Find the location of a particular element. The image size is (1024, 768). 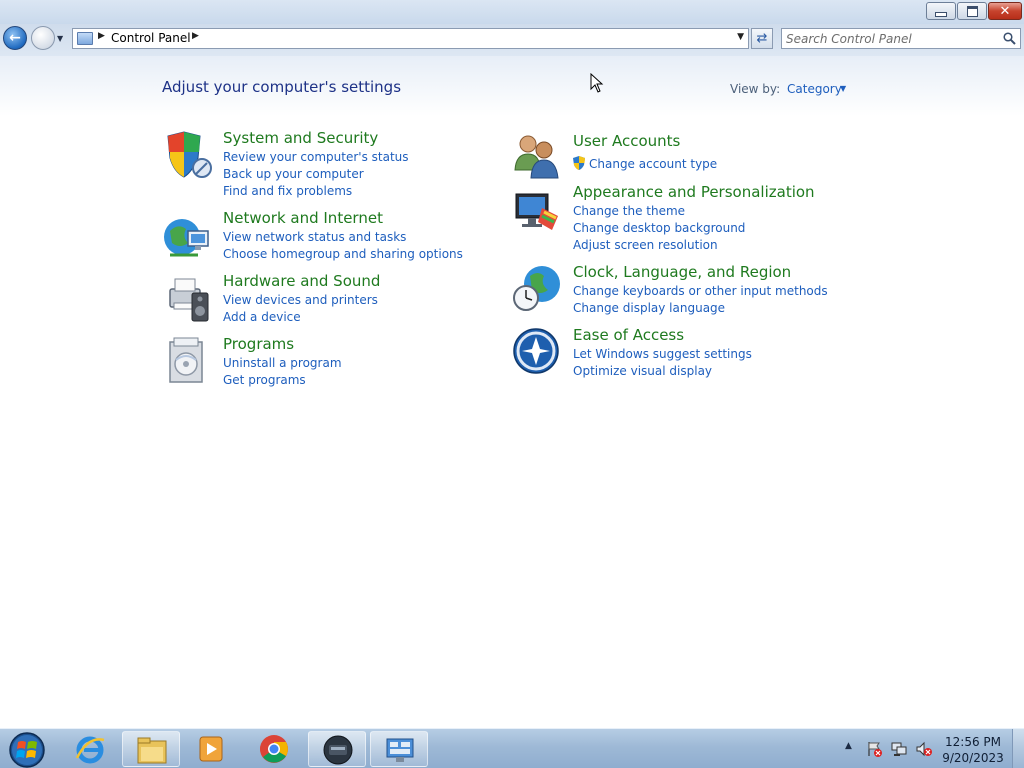

start-orb-icon is located at coordinates (25, 749).